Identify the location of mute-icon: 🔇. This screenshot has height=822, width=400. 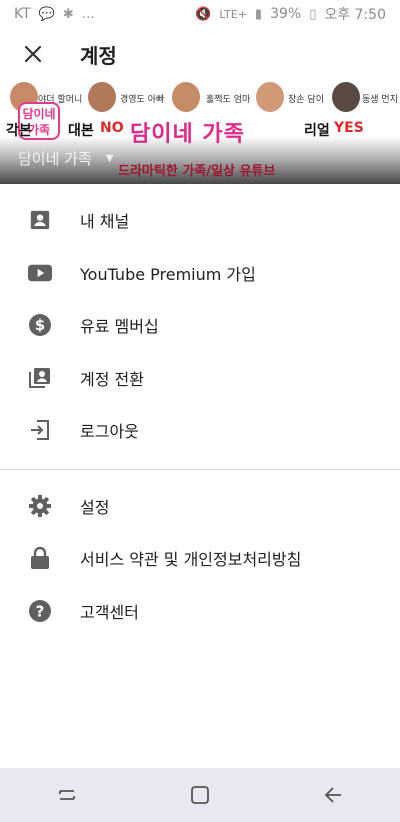
(203, 14).